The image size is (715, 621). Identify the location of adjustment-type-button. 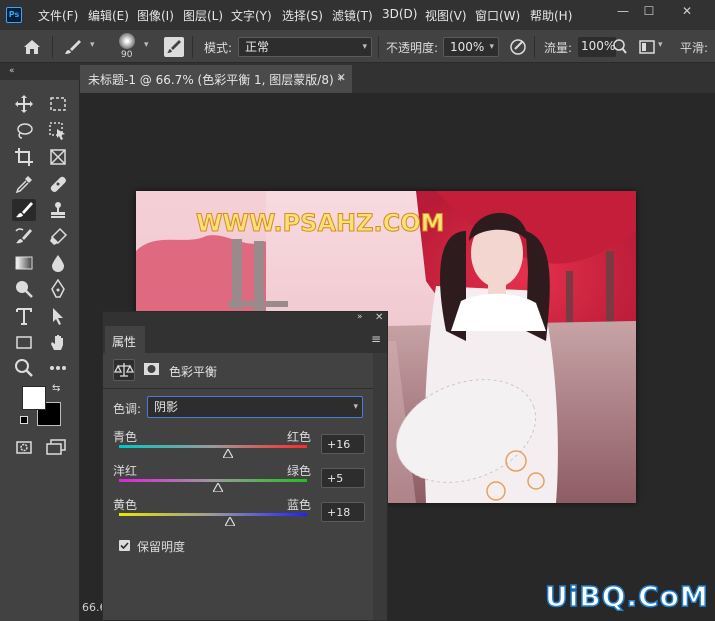
(124, 370).